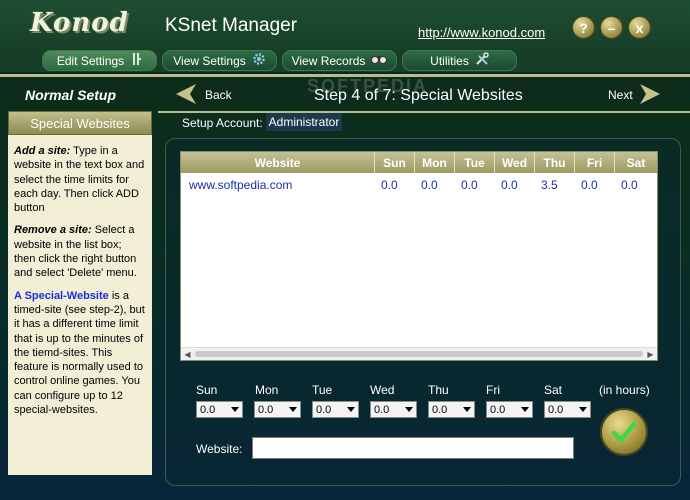 This screenshot has width=690, height=500. I want to click on menu-label: Utilities, so click(449, 60).